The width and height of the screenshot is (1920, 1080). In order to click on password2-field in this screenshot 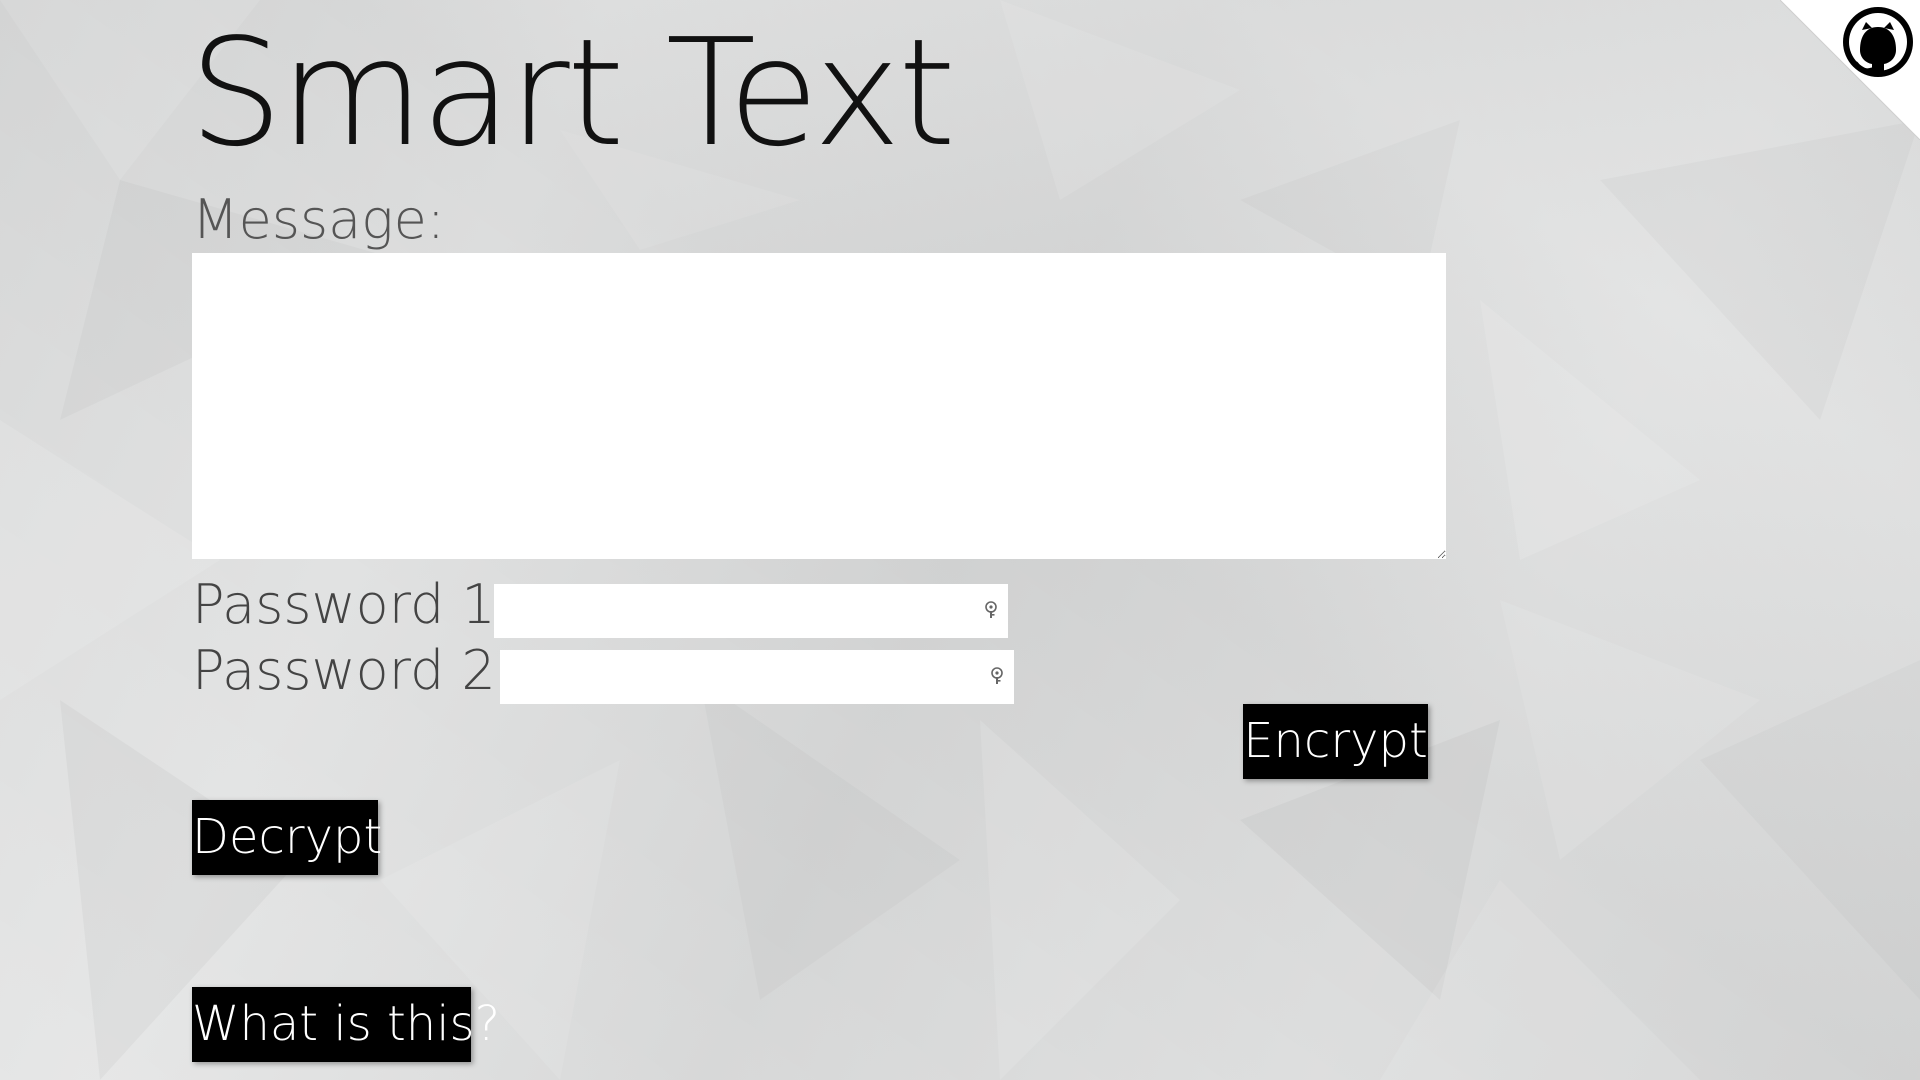, I will do `click(757, 677)`.